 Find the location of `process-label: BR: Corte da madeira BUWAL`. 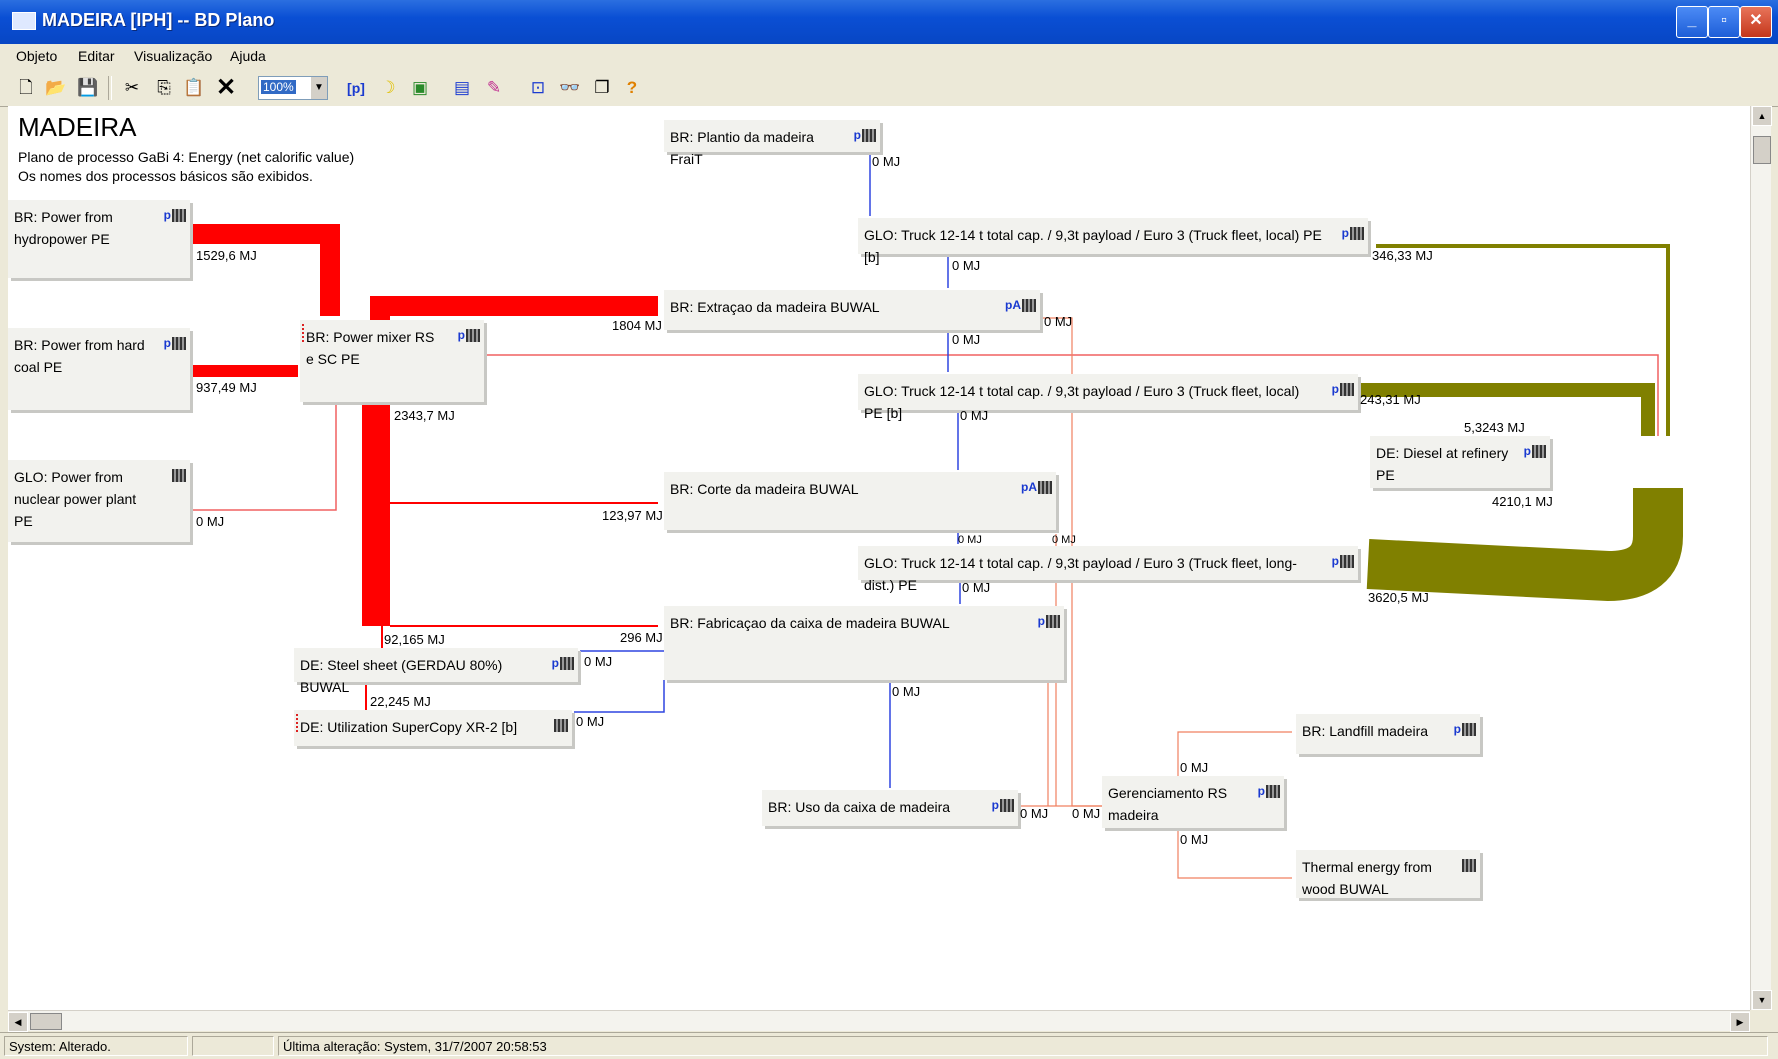

process-label: BR: Corte da madeira BUWAL is located at coordinates (764, 489).